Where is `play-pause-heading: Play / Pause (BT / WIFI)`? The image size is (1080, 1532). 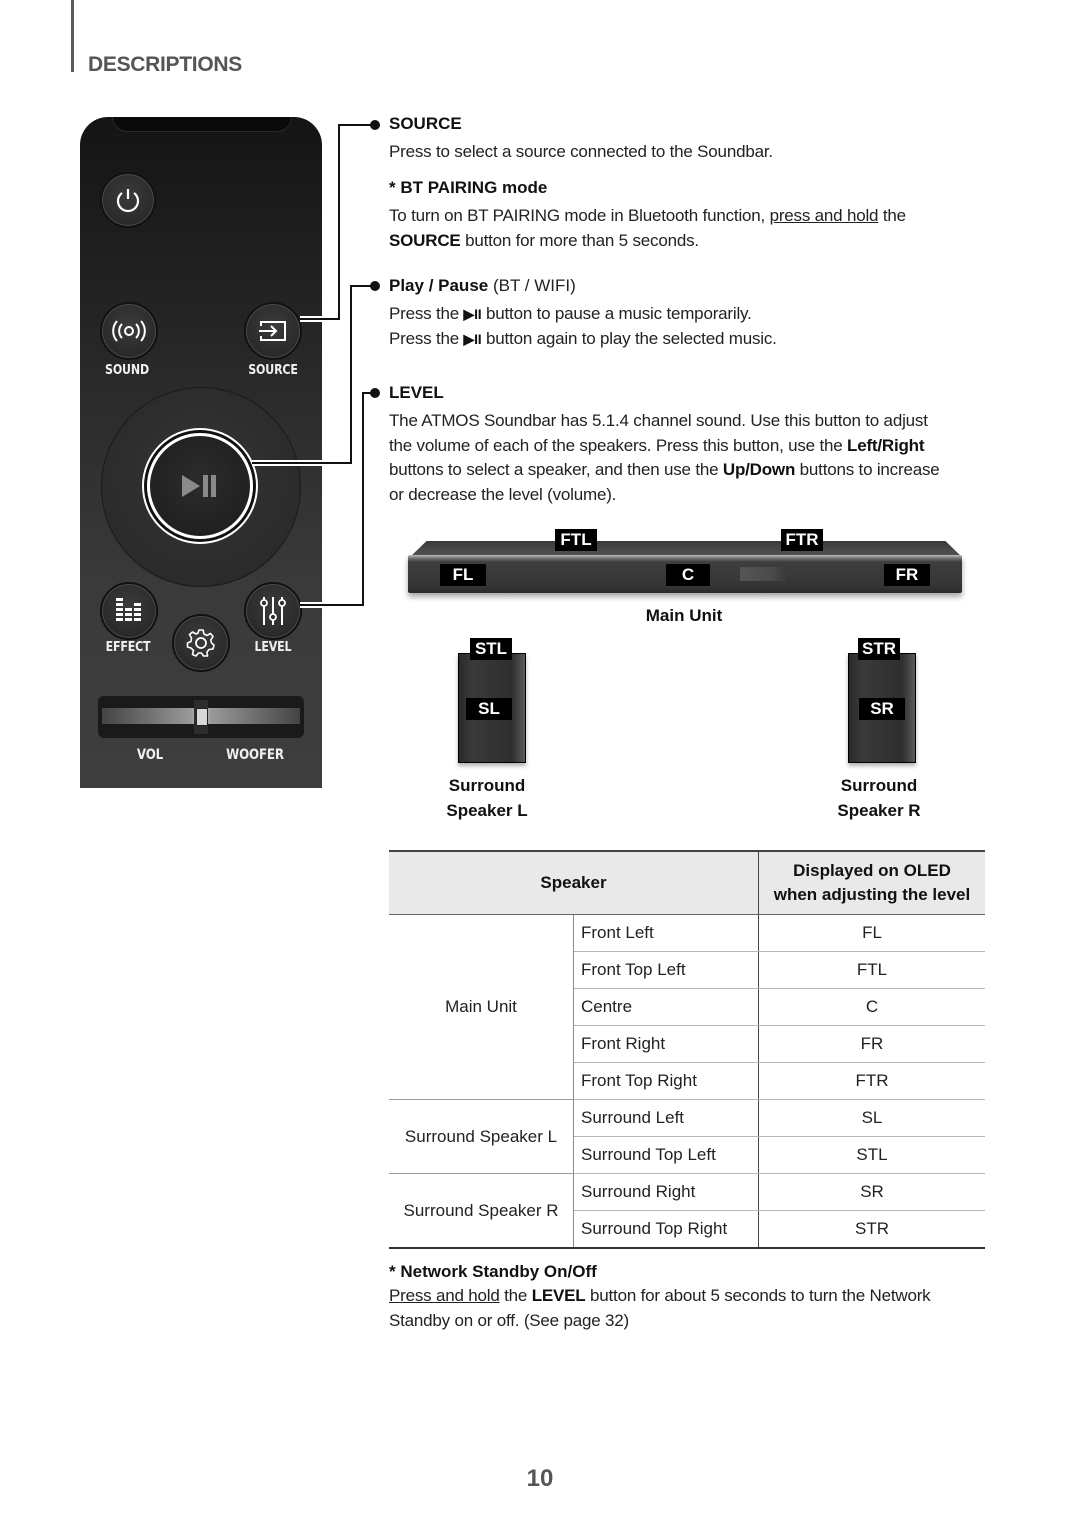 play-pause-heading: Play / Pause (BT / WIFI) is located at coordinates (482, 286).